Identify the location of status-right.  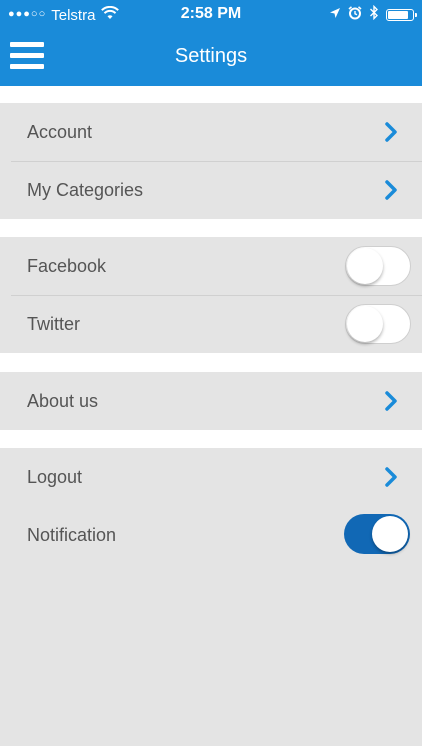
(373, 14).